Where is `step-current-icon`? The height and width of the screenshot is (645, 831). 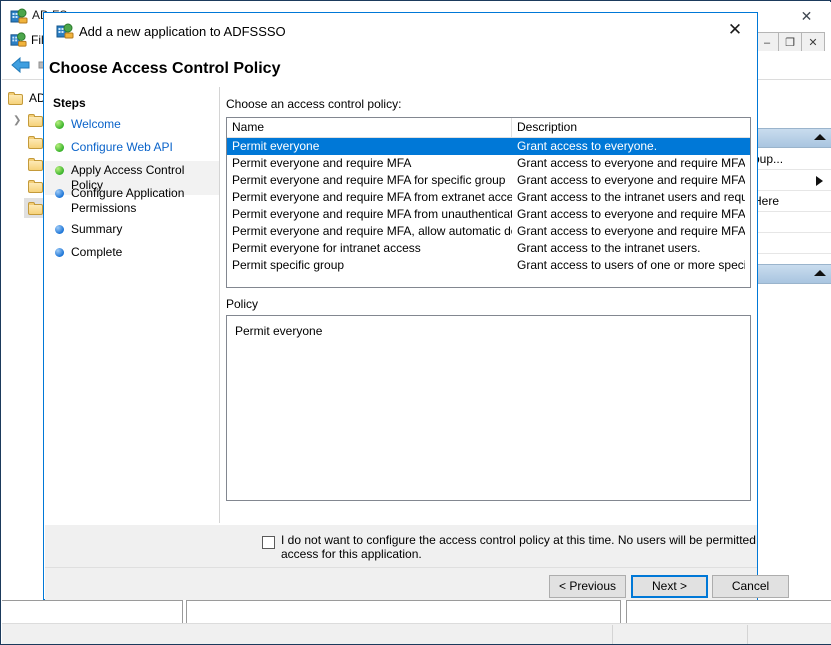
step-current-icon is located at coordinates (59, 170).